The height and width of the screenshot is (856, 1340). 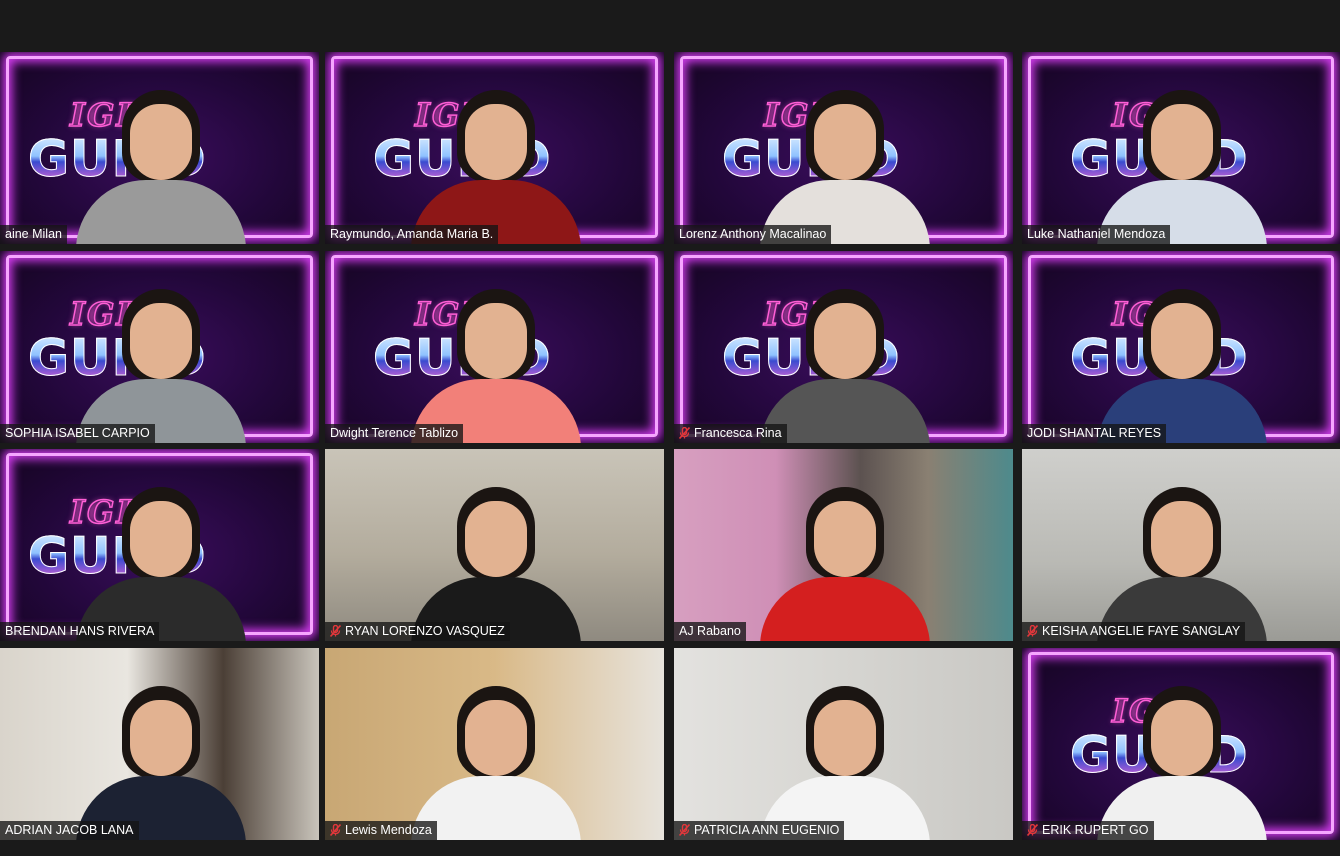 I want to click on video-tile: RYAN LORENZO VASQUEZ, so click(x=494, y=545).